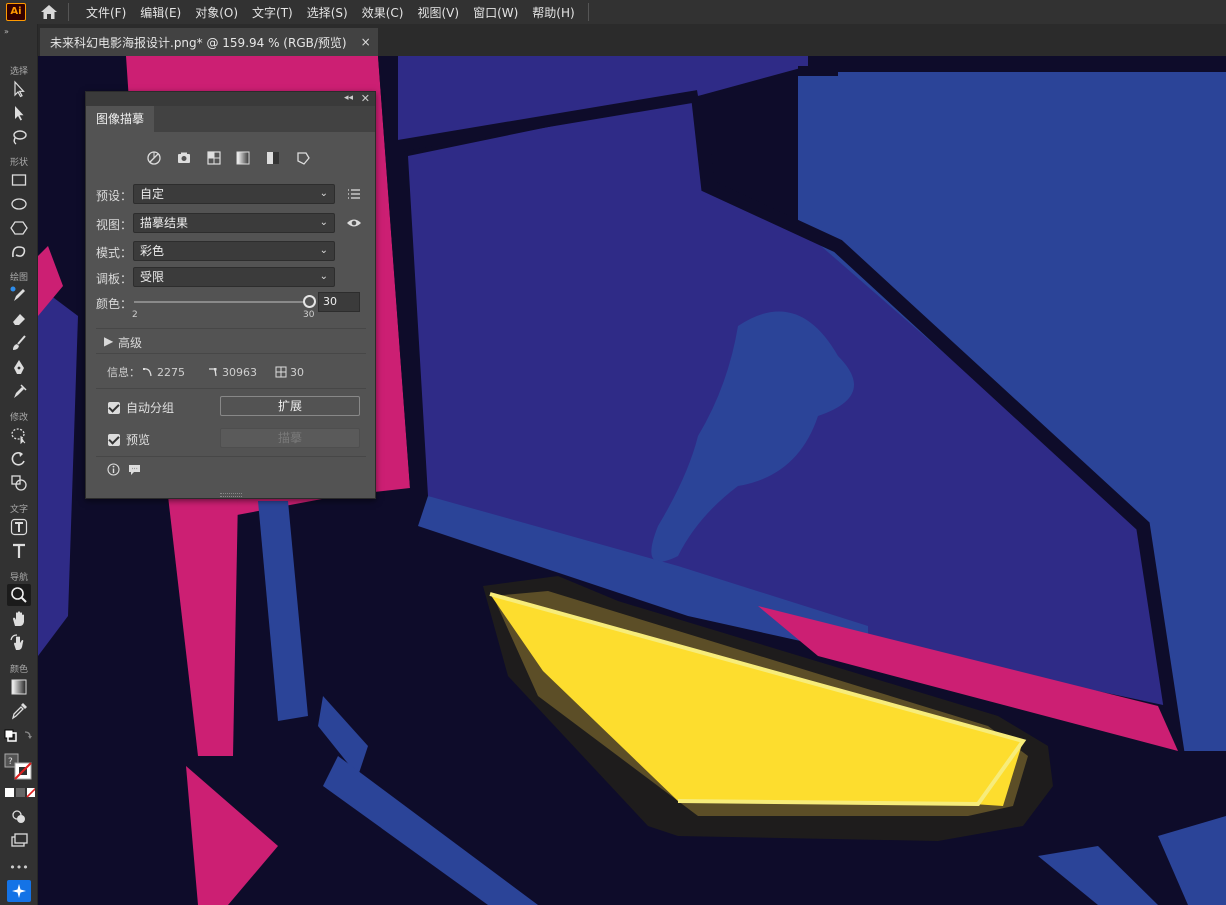 The height and width of the screenshot is (905, 1226). I want to click on info-colors: 30, so click(289, 372).